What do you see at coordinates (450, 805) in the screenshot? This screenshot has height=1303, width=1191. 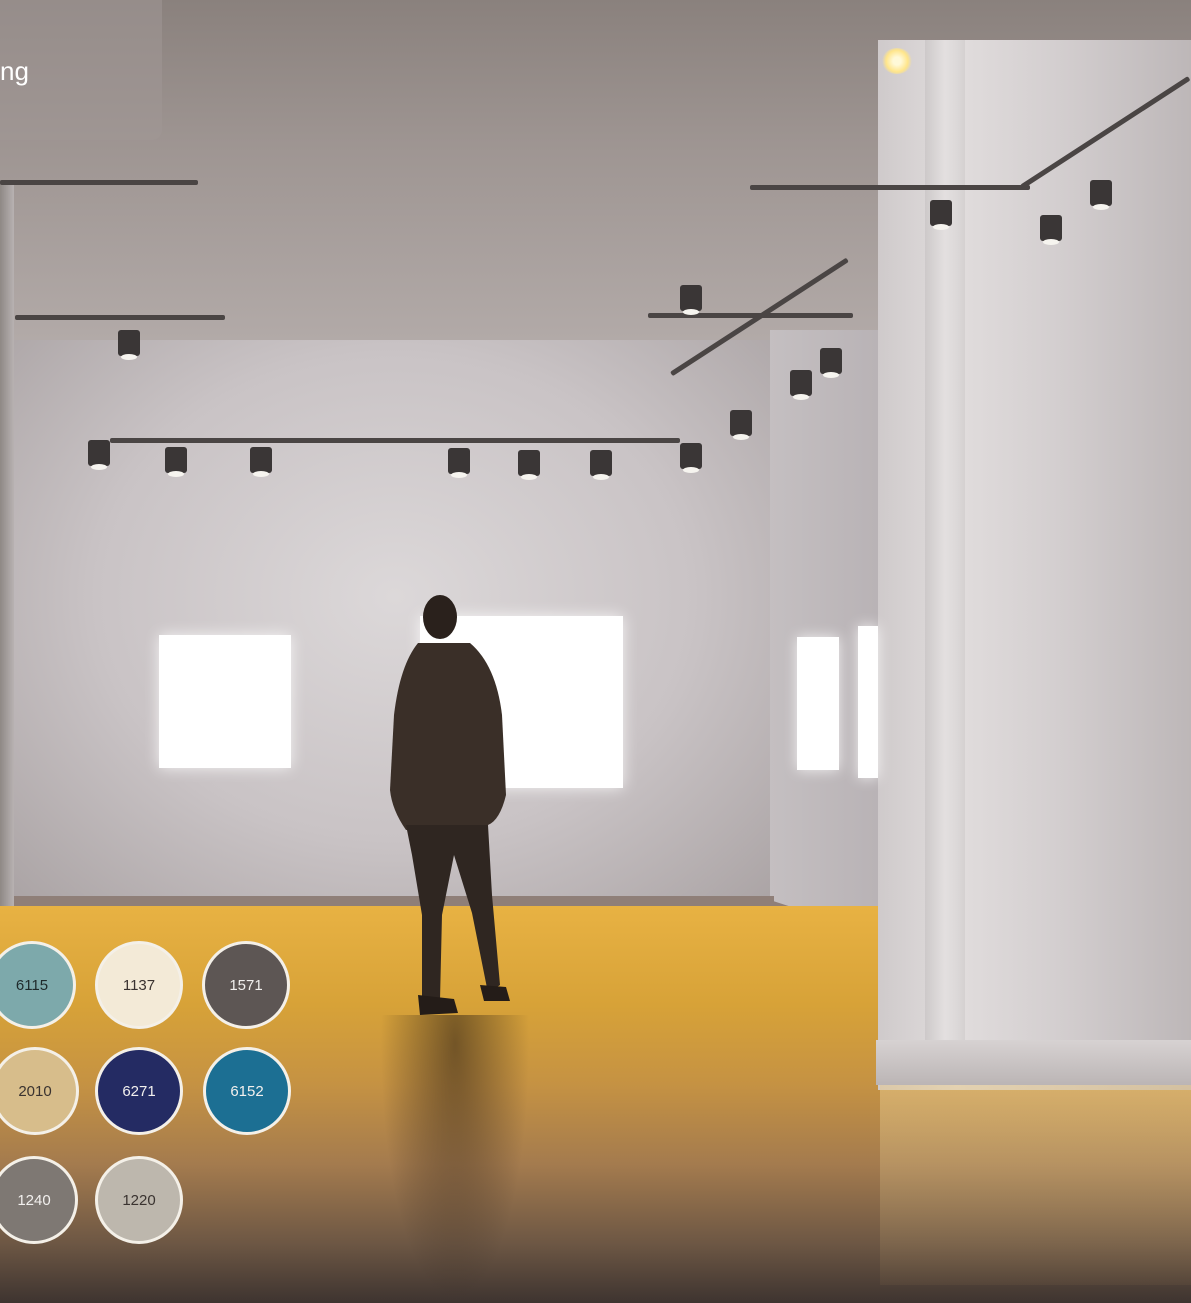 I see `visitor-silhouette` at bounding box center [450, 805].